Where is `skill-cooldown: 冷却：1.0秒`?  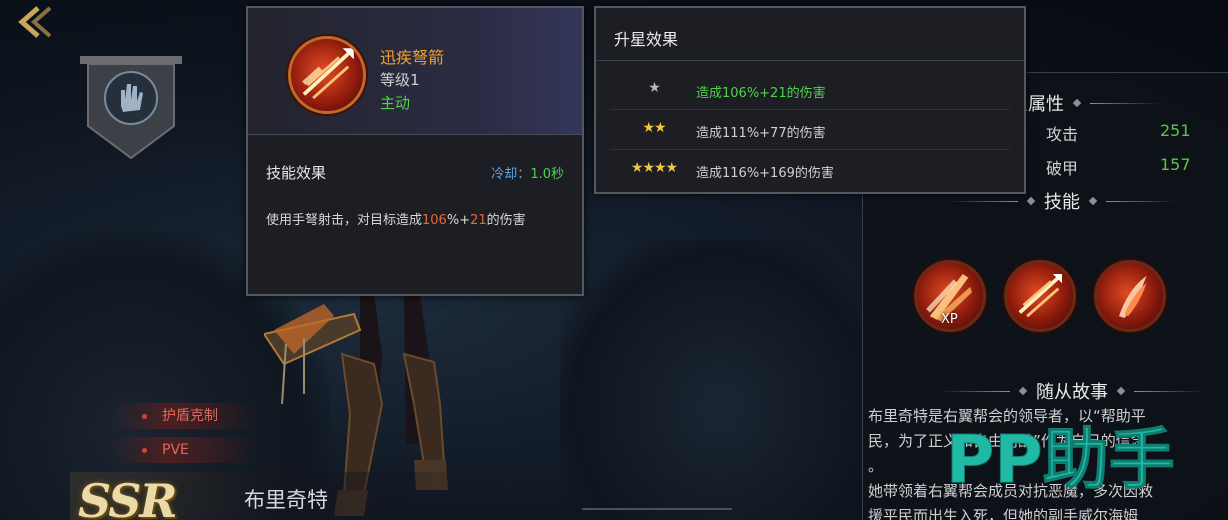
skill-cooldown: 冷却：1.0秒 is located at coordinates (527, 172).